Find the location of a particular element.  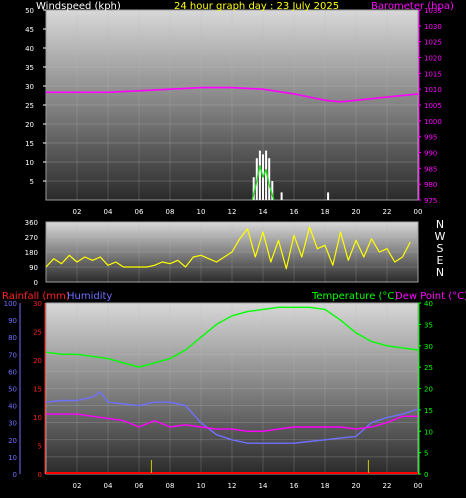

dewpoint-axis-title: Dew Point (°C) is located at coordinates (430, 296).